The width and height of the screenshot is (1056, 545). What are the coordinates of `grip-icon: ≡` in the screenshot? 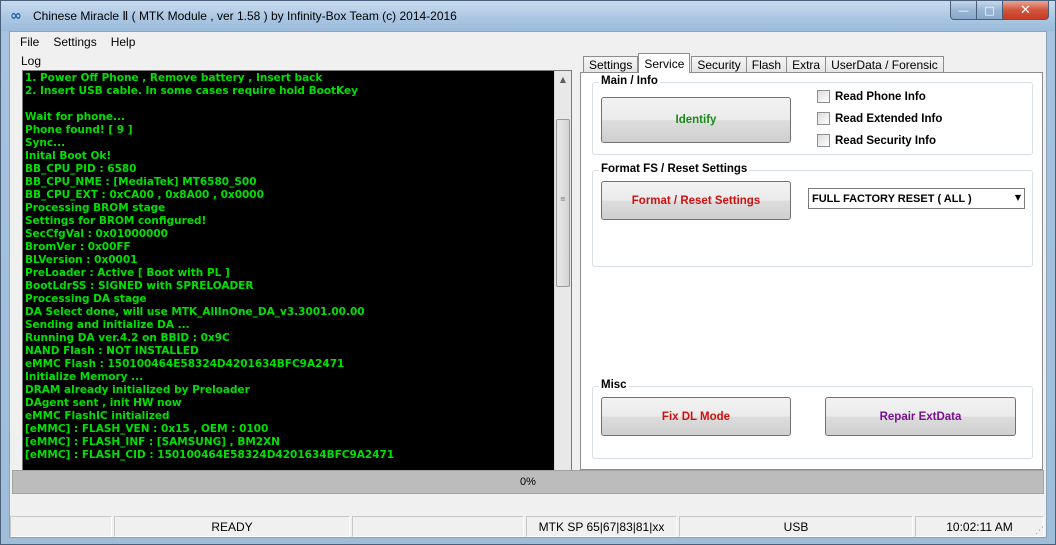 It's located at (563, 199).